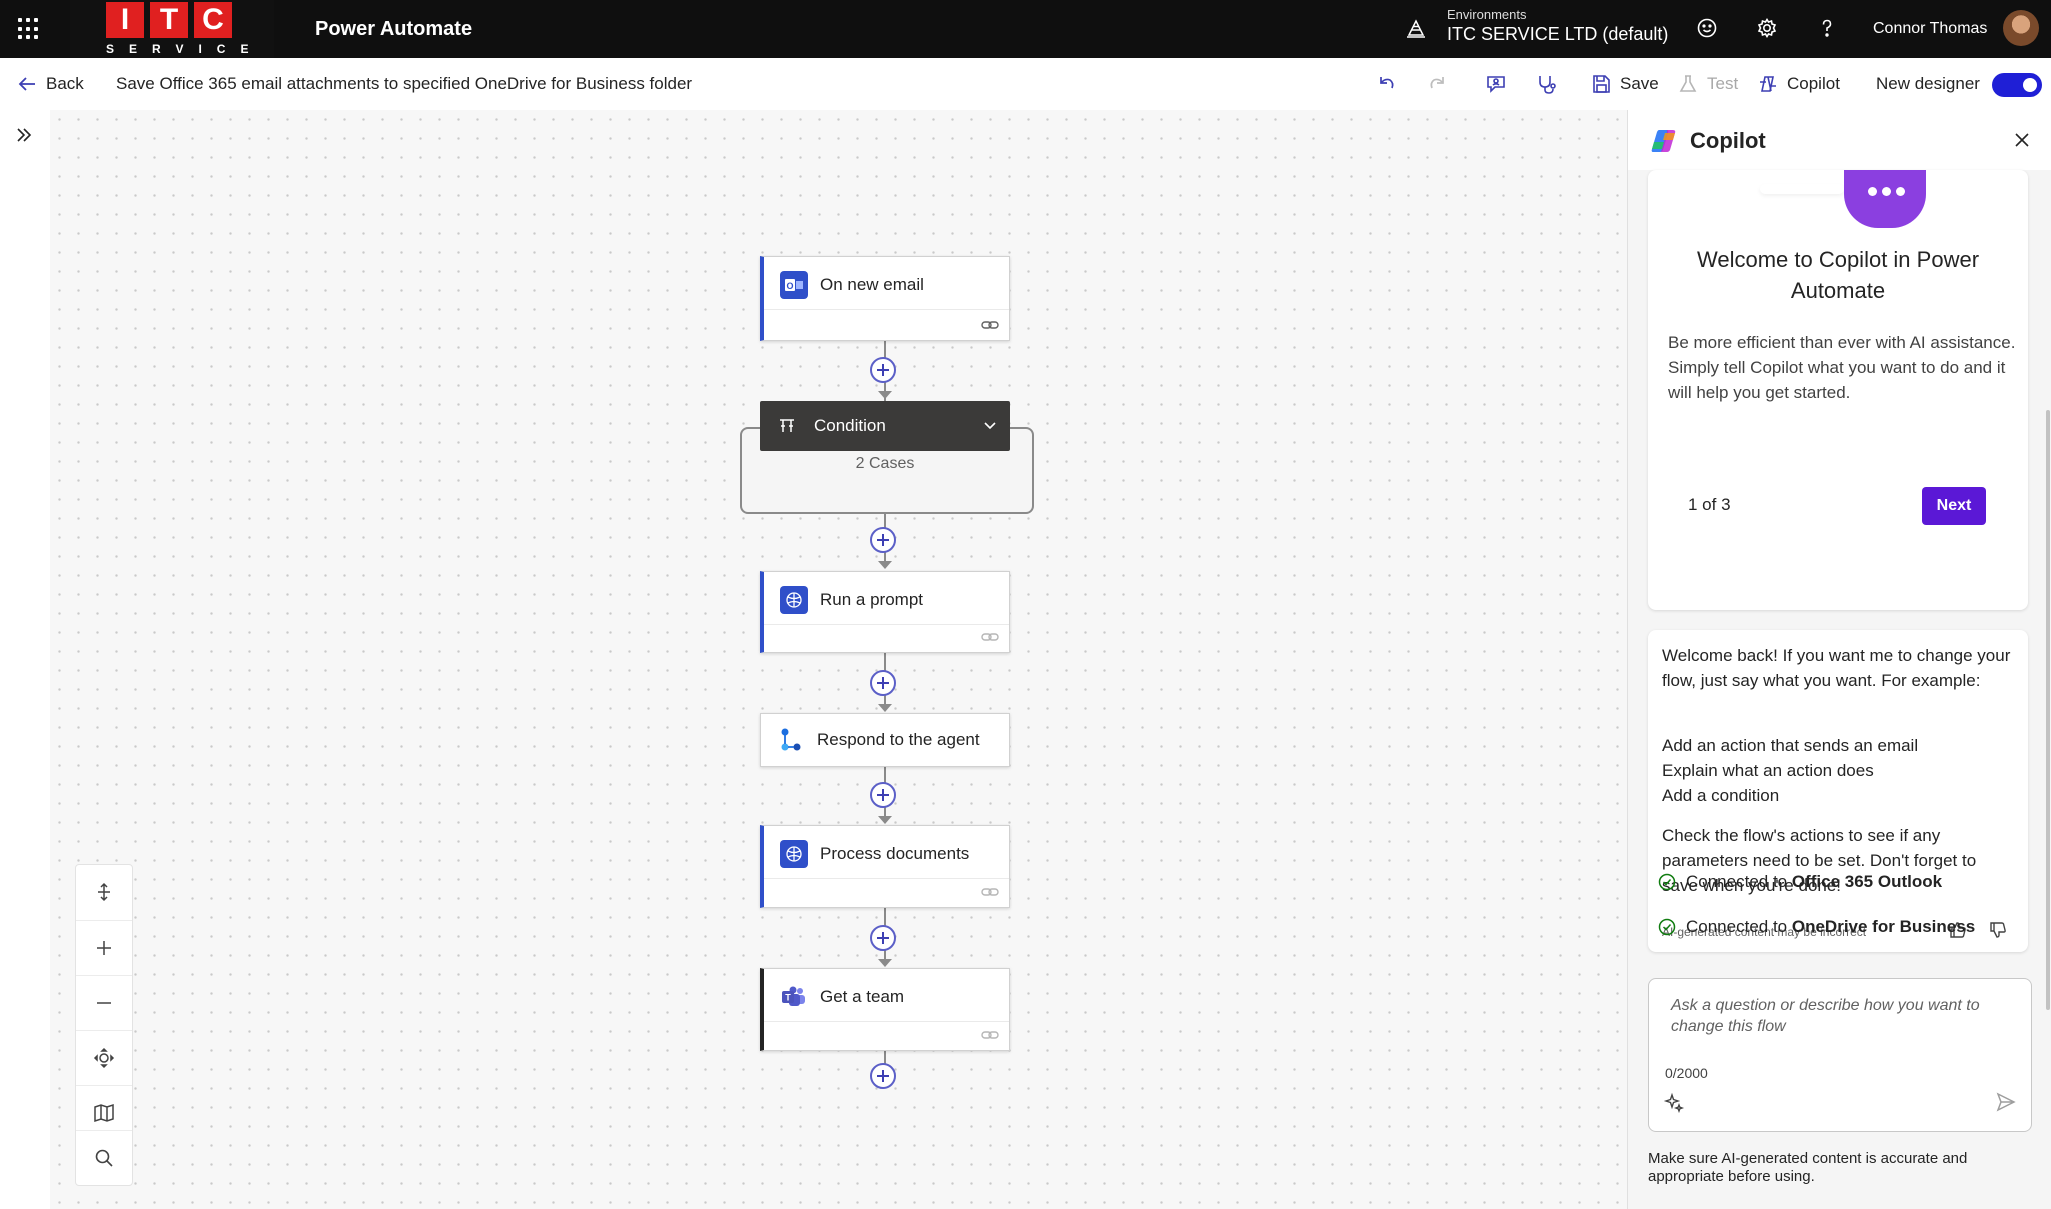  What do you see at coordinates (29, 29) in the screenshot?
I see `app-launcher-icon` at bounding box center [29, 29].